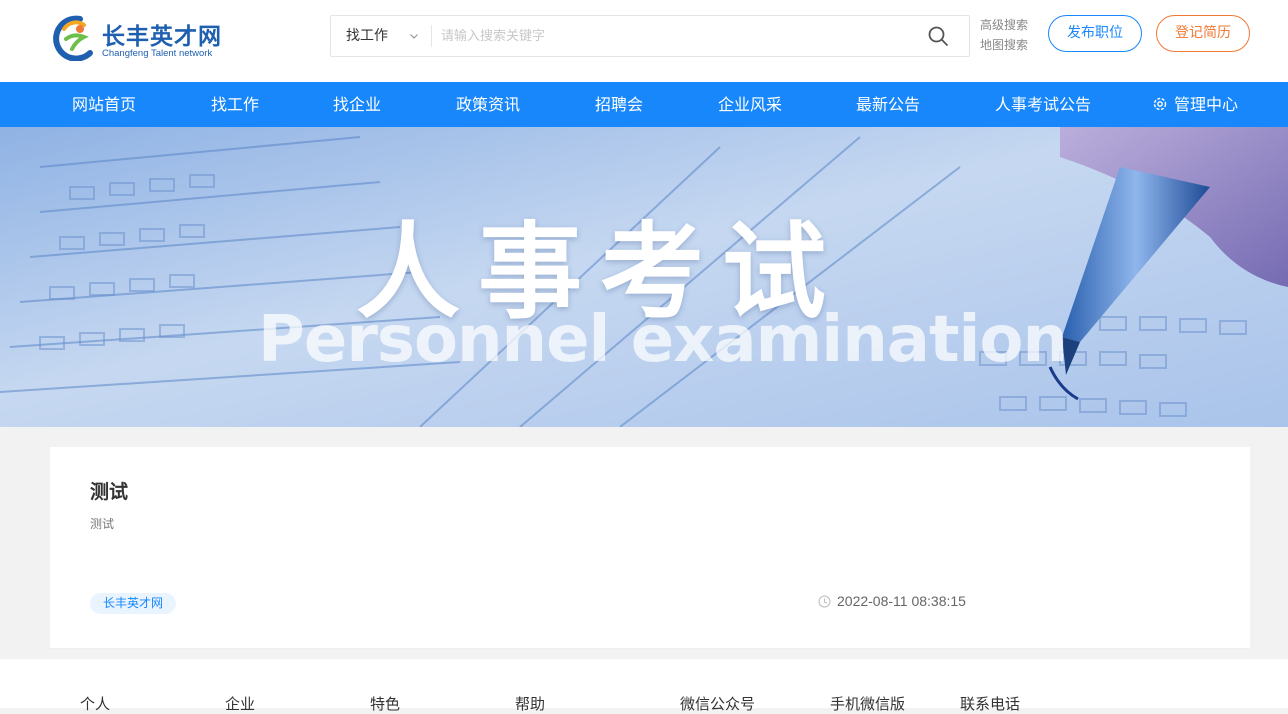 The height and width of the screenshot is (714, 1288). Describe the element at coordinates (385, 704) in the screenshot. I see `footer-col-features: 特色` at that location.